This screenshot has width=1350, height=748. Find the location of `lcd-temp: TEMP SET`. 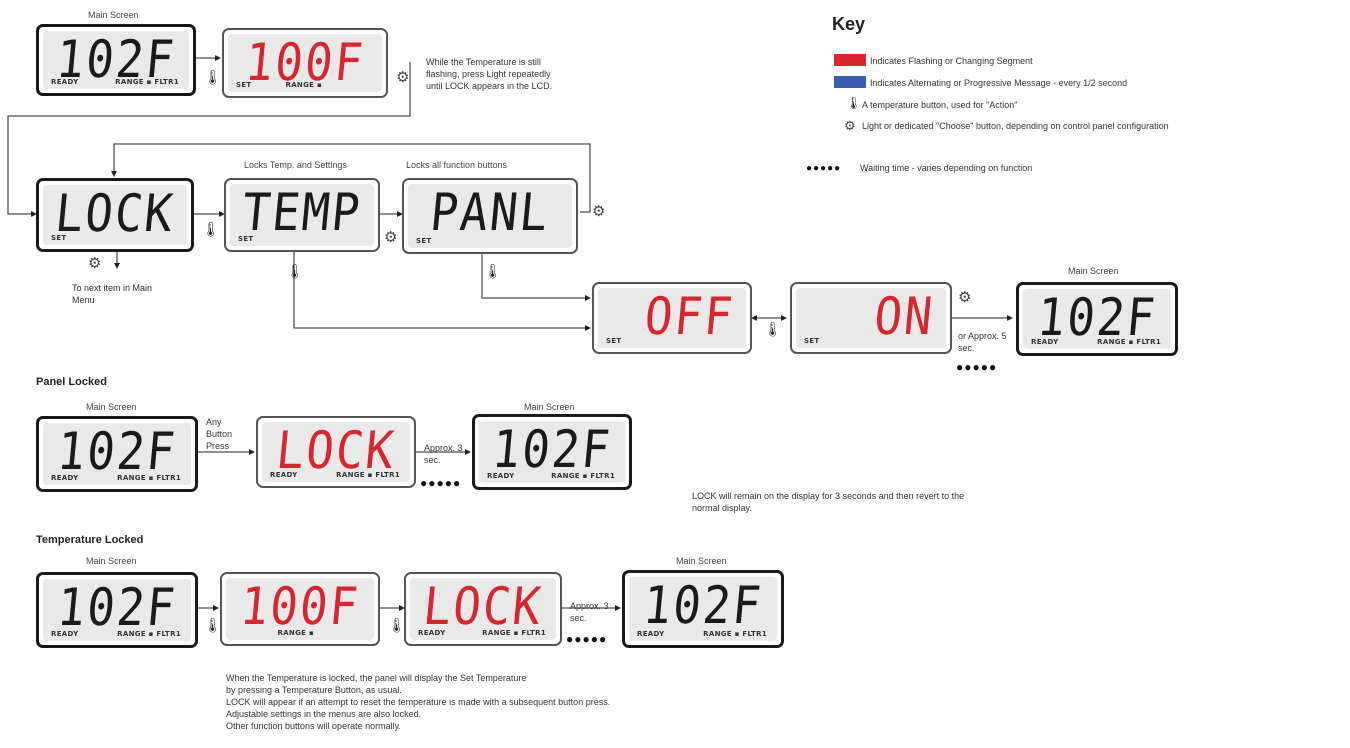

lcd-temp: TEMP SET is located at coordinates (302, 215).